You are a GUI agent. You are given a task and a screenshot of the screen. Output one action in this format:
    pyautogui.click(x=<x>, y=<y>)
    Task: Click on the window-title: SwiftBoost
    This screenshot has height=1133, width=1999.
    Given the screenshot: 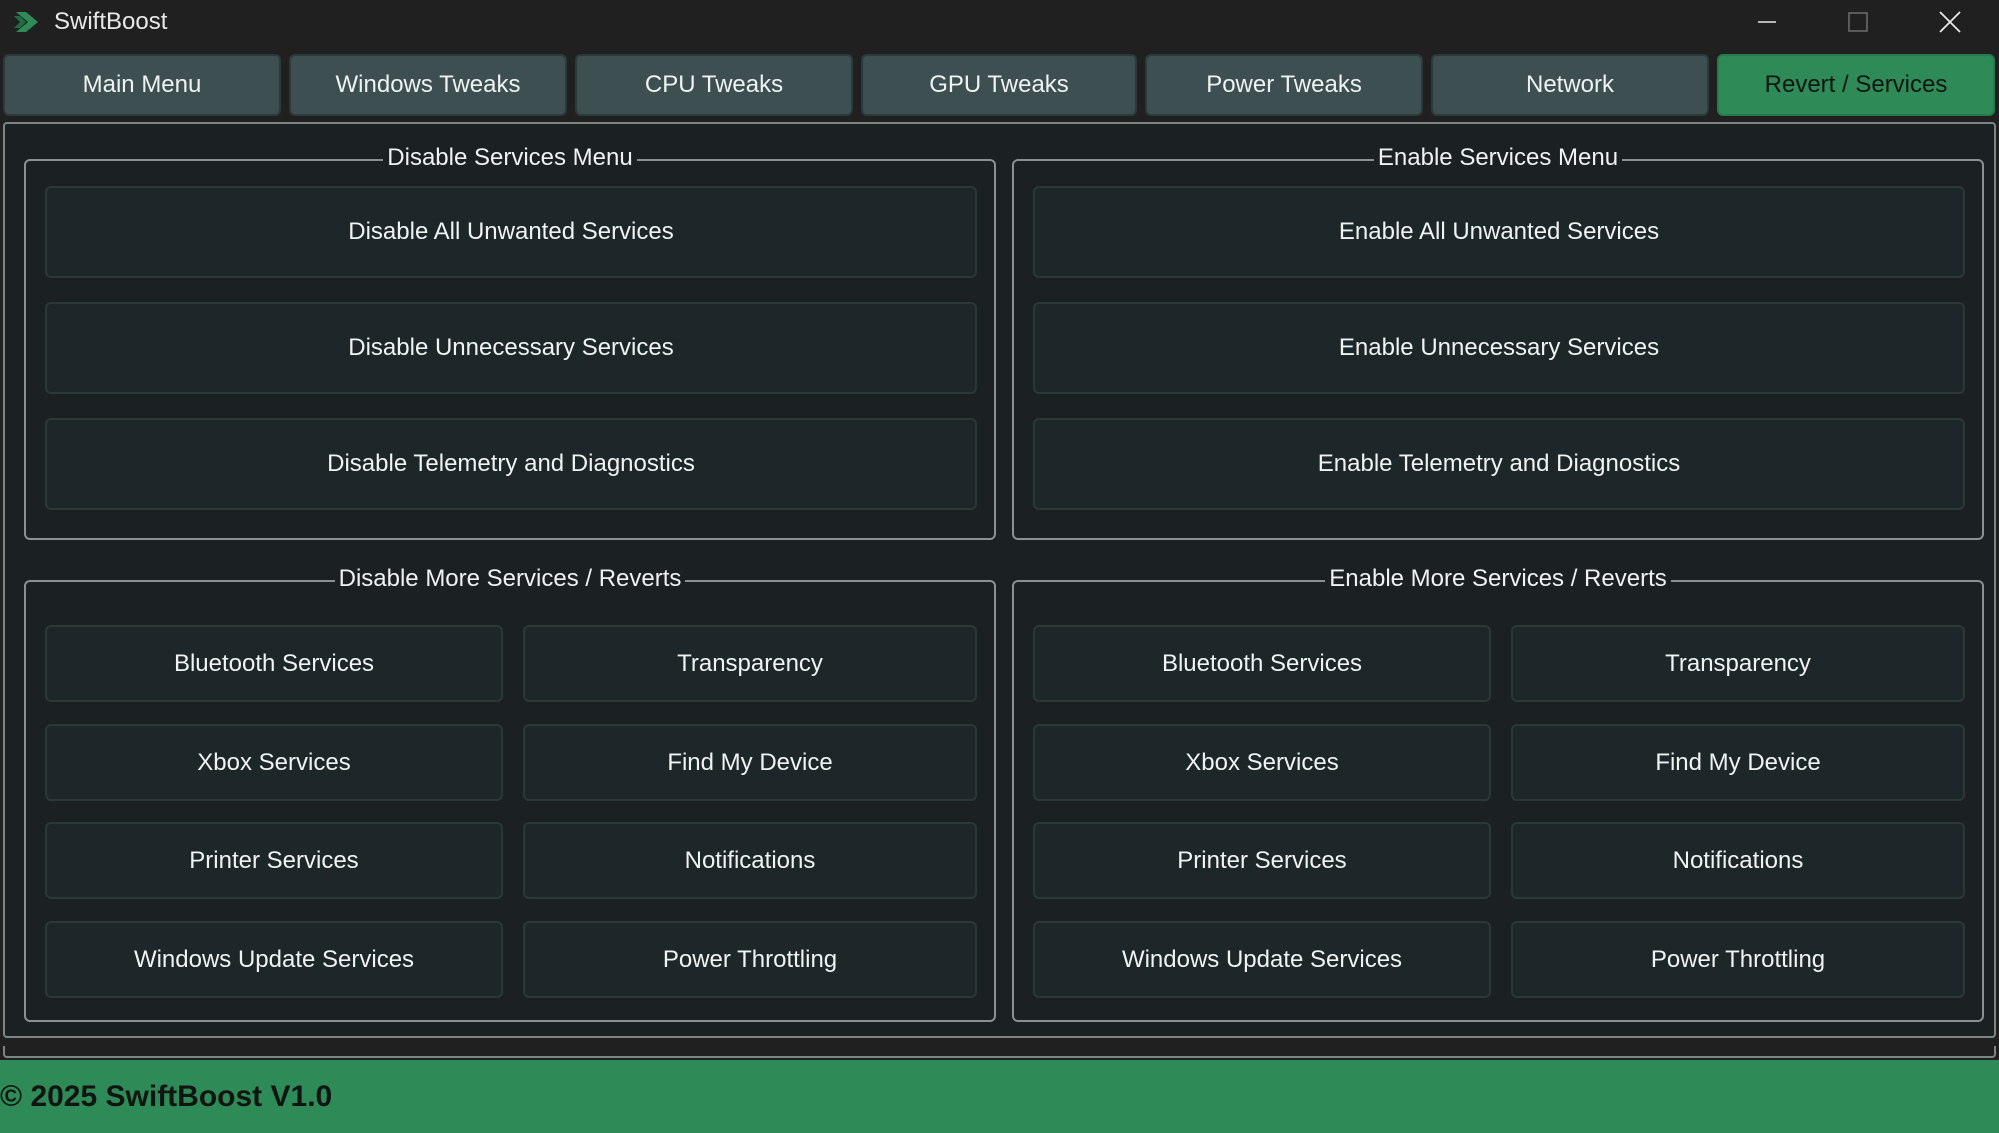 What is the action you would take?
    pyautogui.click(x=111, y=21)
    